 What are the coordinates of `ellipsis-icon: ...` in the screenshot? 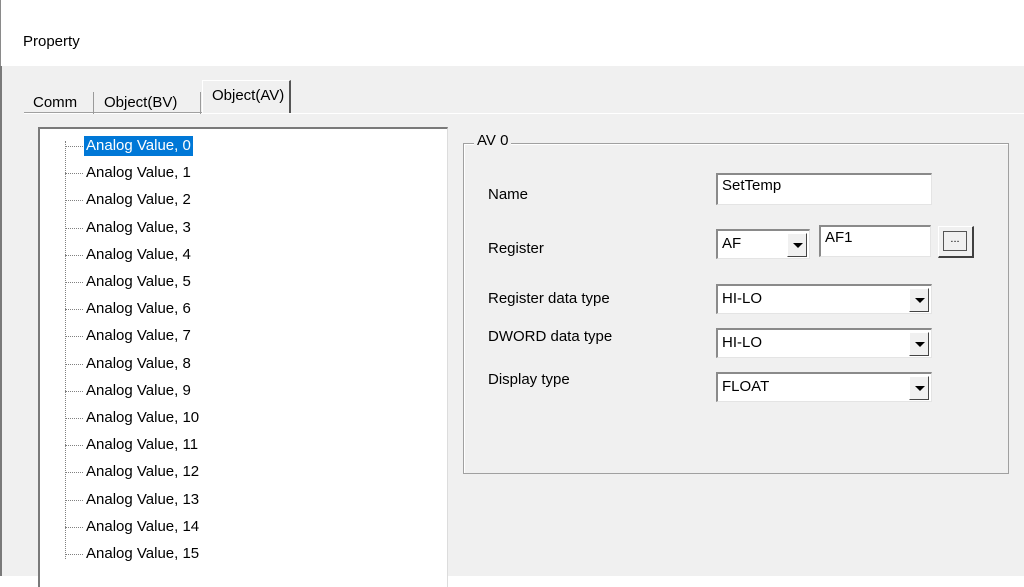 It's located at (955, 241).